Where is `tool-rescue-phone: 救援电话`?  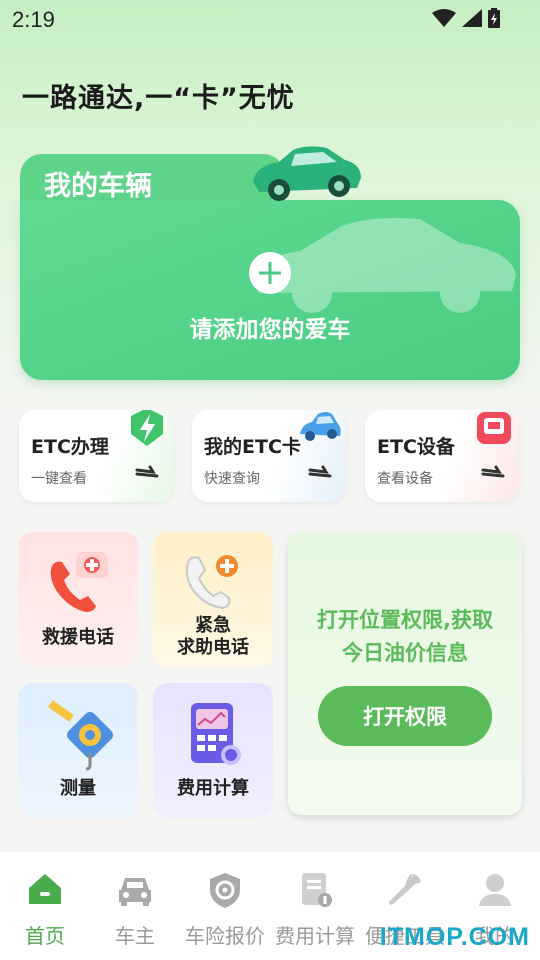
tool-rescue-phone: 救援电话 is located at coordinates (78, 599).